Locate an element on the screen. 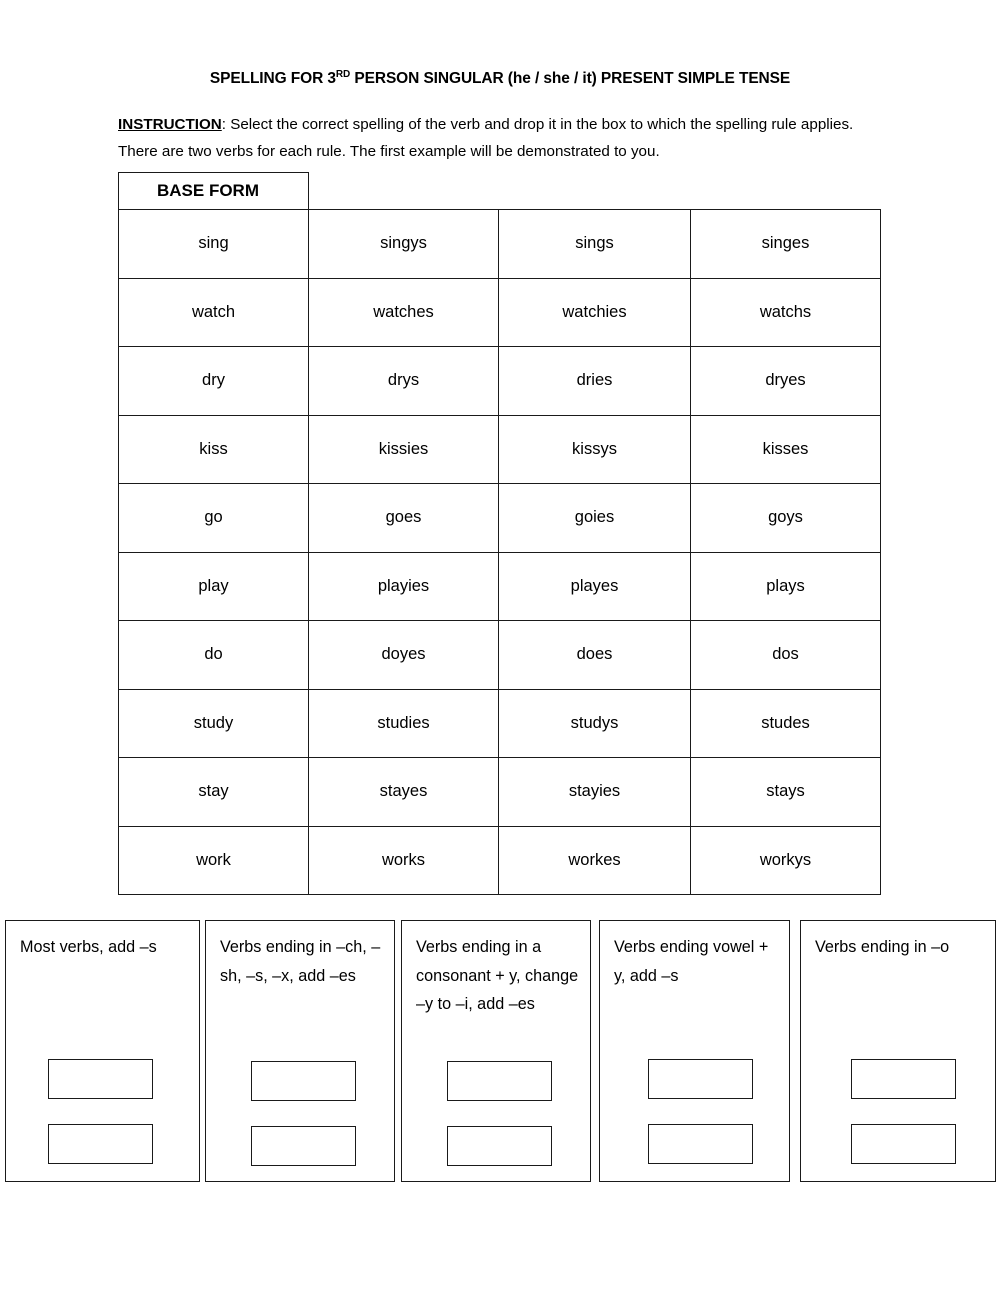 The image size is (1000, 1291). base-form-cell: go is located at coordinates (213, 518).